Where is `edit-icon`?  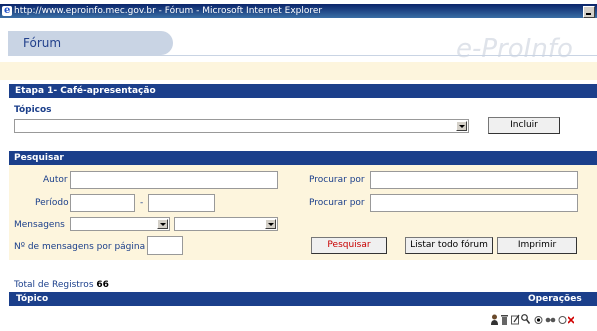
edit-icon is located at coordinates (515, 319).